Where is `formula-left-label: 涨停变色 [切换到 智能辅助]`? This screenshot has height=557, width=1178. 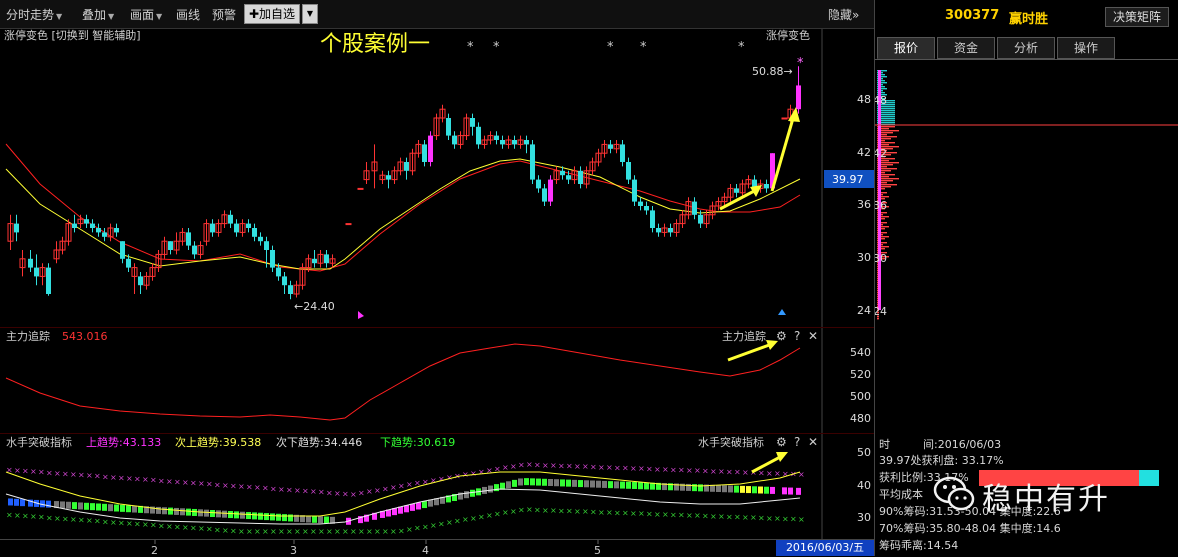
formula-left-label: 涨停变色 [切换到 智能辅助] is located at coordinates (72, 35).